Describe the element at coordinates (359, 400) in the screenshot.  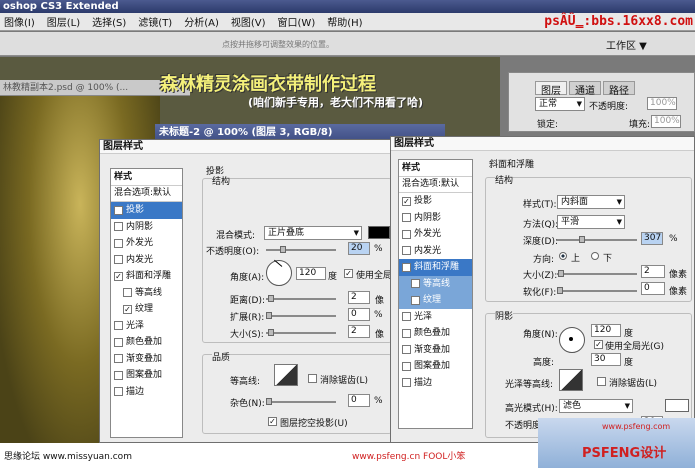
I see `noise-input: 0` at that location.